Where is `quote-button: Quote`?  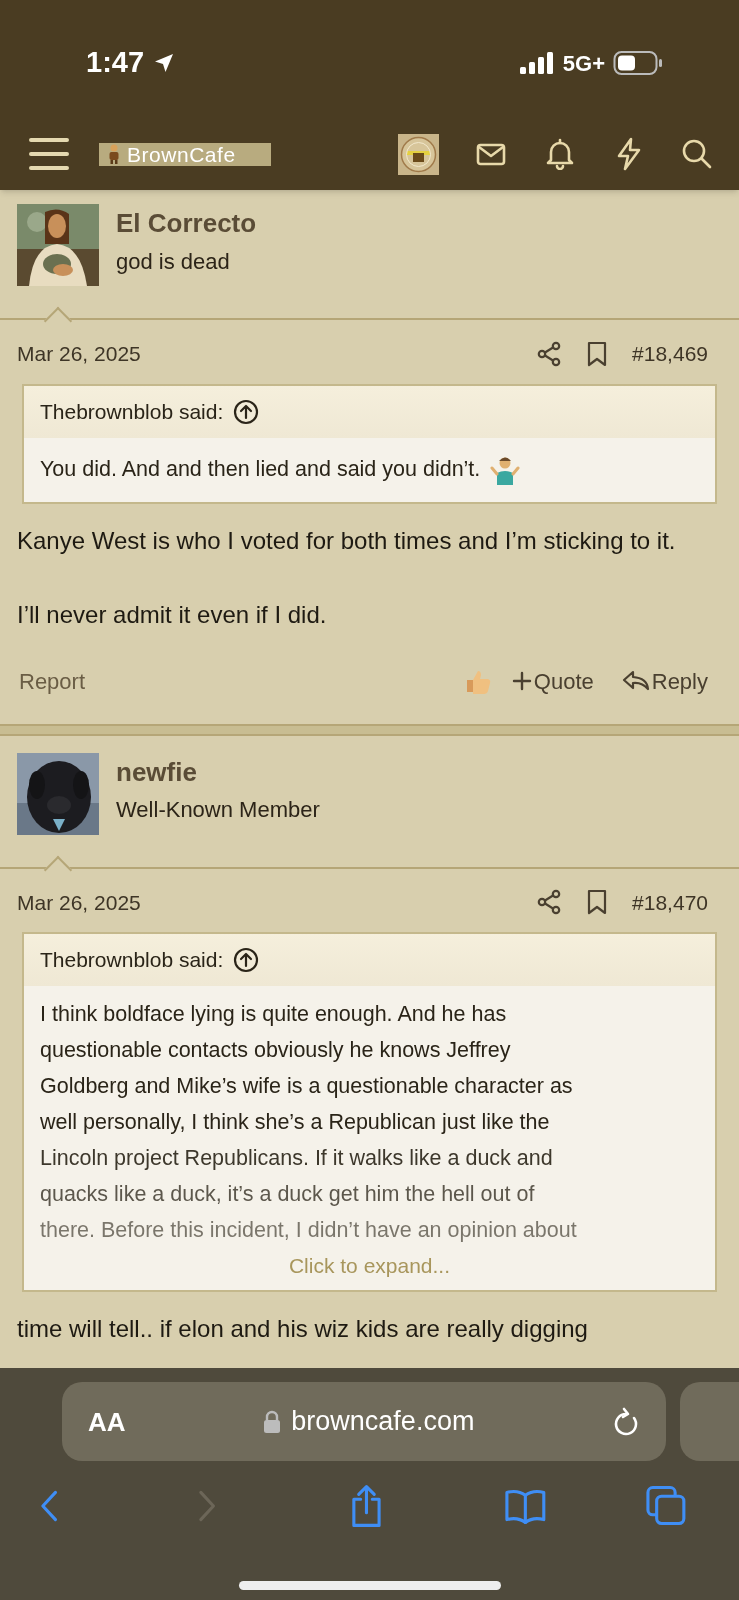
quote-button: Quote is located at coordinates (552, 681).